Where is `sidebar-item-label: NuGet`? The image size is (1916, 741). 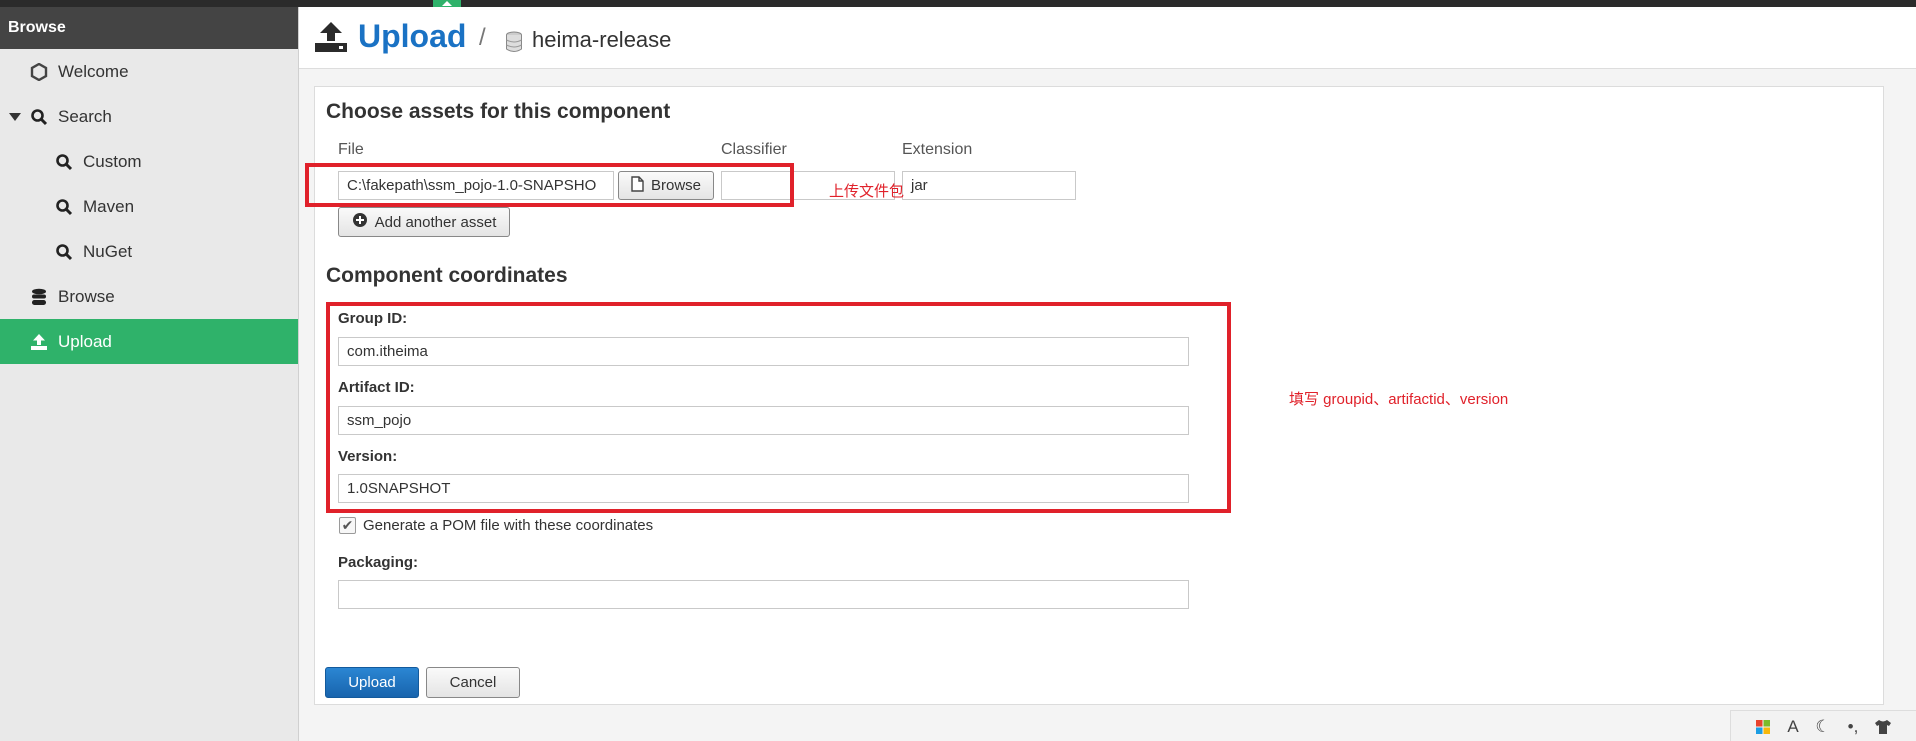 sidebar-item-label: NuGet is located at coordinates (108, 251).